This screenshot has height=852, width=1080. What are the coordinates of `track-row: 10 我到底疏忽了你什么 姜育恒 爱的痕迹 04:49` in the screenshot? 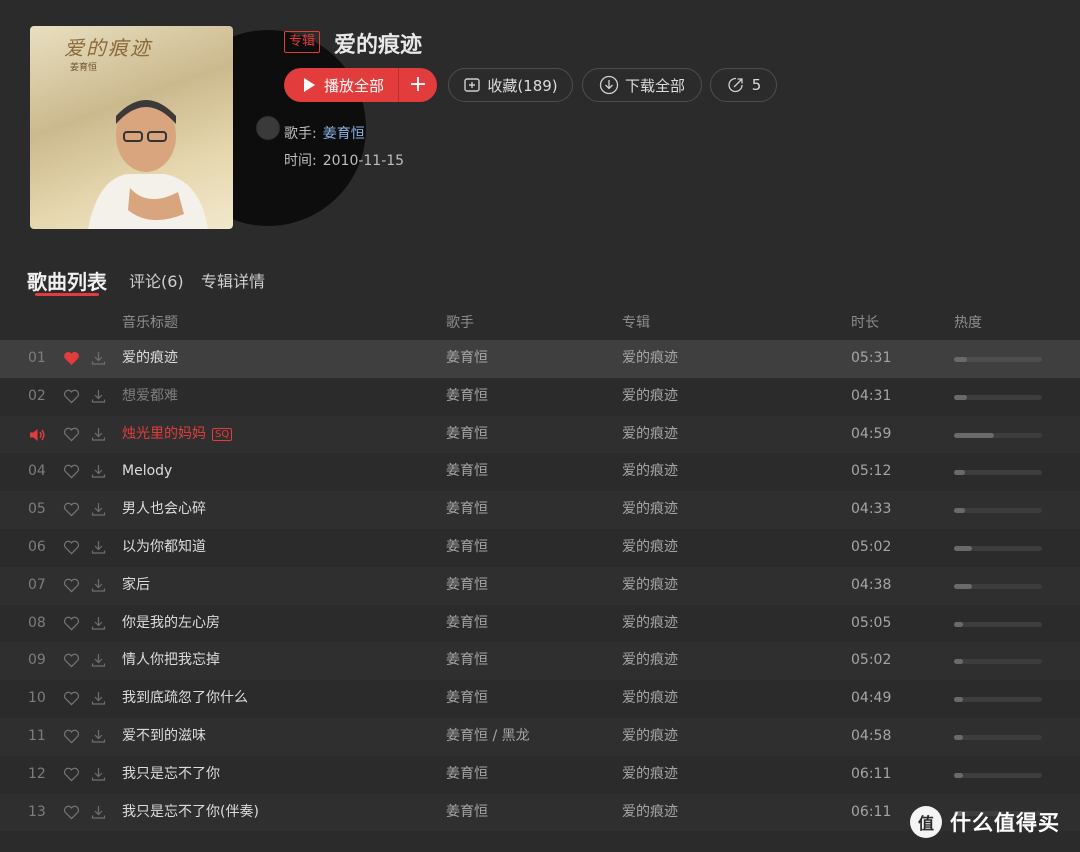 It's located at (540, 699).